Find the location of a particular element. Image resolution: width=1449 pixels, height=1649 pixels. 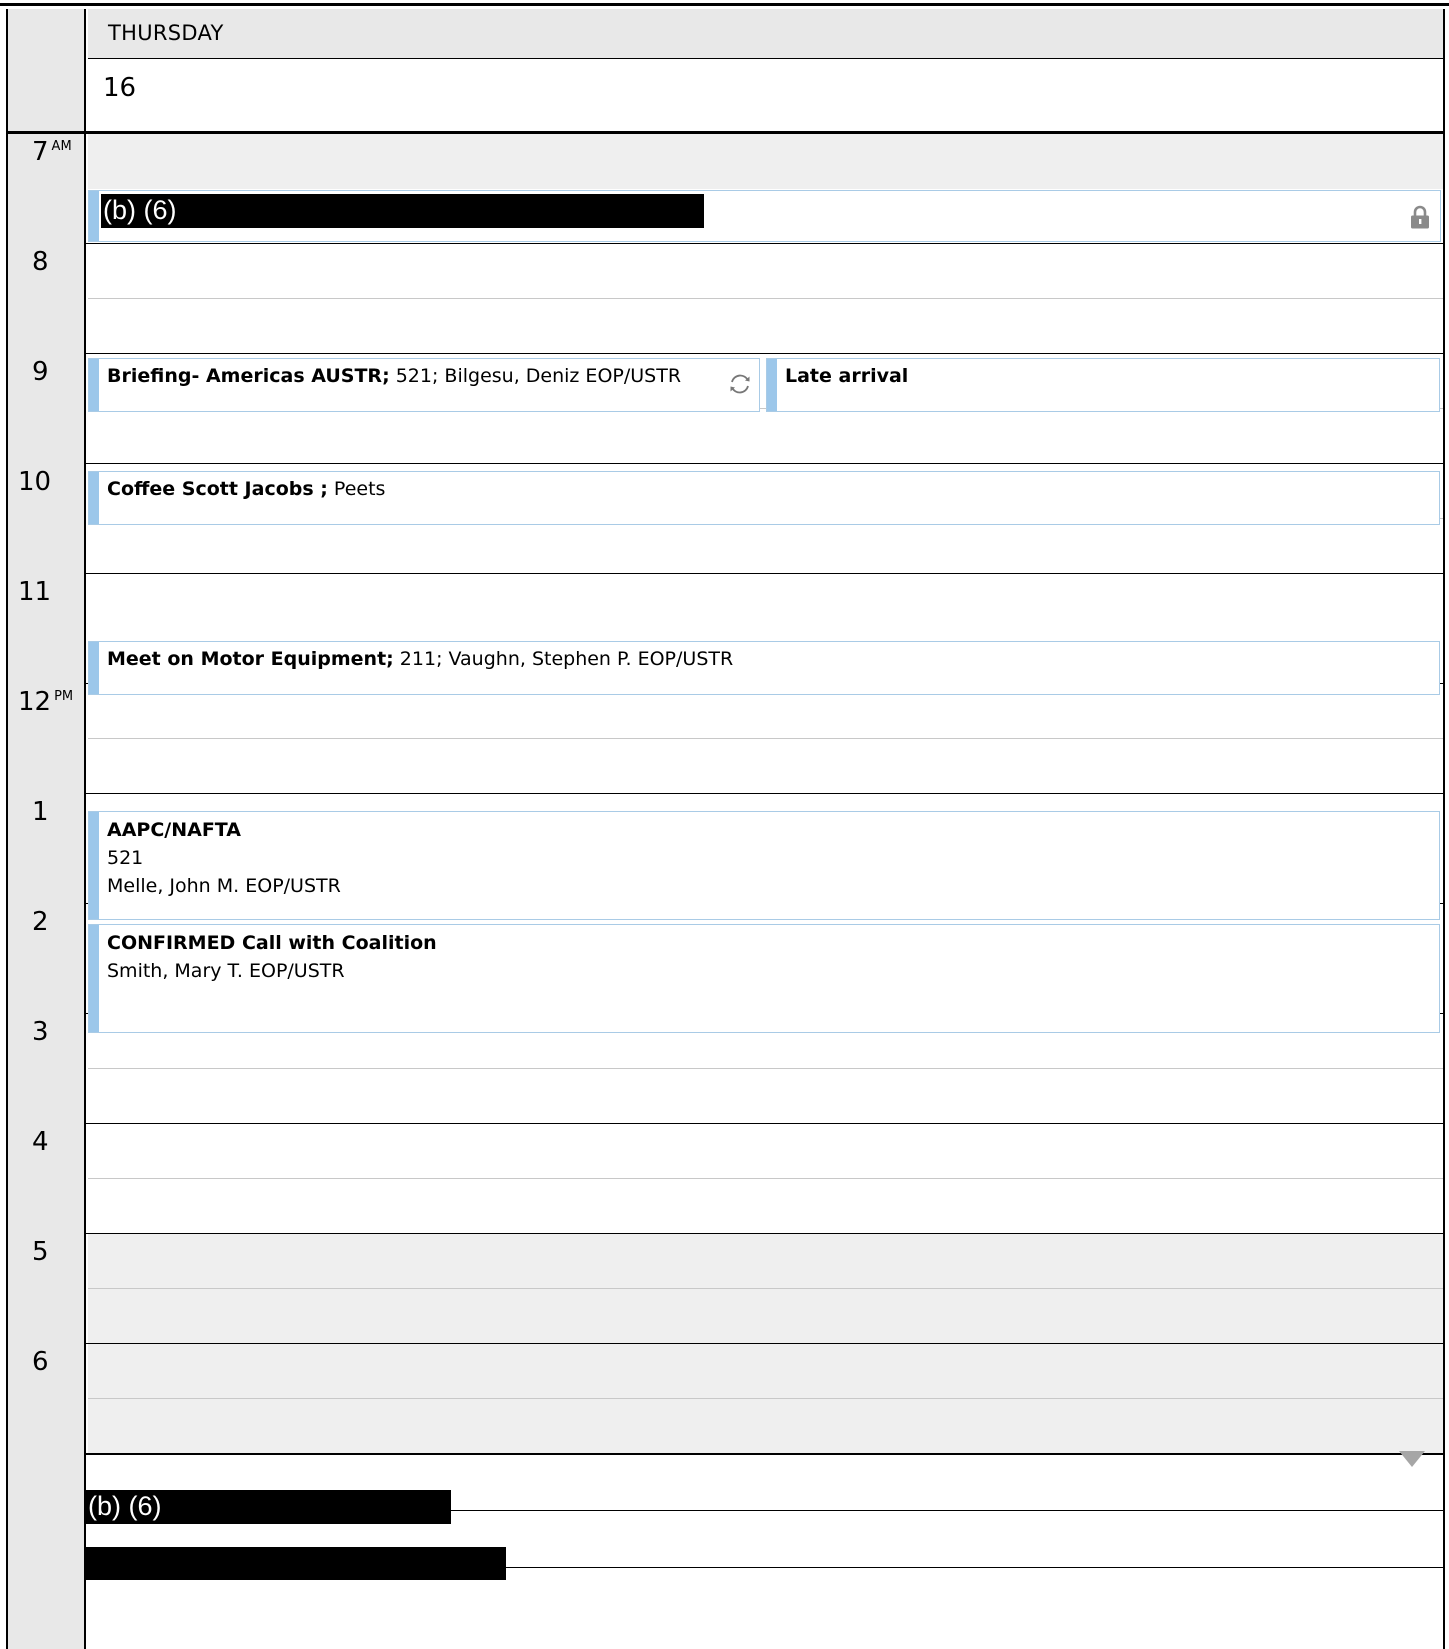

event-detail: 521; Bilgesu, Deniz EOP/USTR is located at coordinates (535, 376).